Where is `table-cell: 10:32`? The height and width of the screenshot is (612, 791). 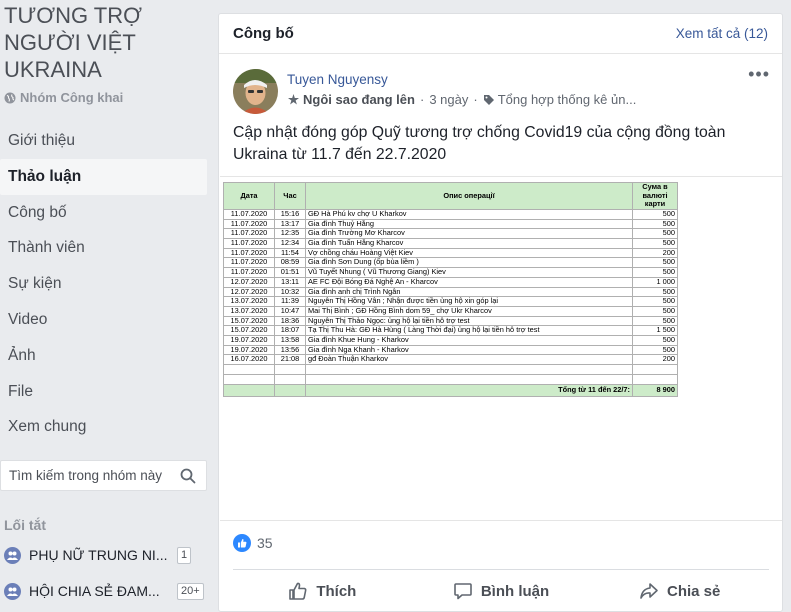
table-cell: 10:32 is located at coordinates (290, 292).